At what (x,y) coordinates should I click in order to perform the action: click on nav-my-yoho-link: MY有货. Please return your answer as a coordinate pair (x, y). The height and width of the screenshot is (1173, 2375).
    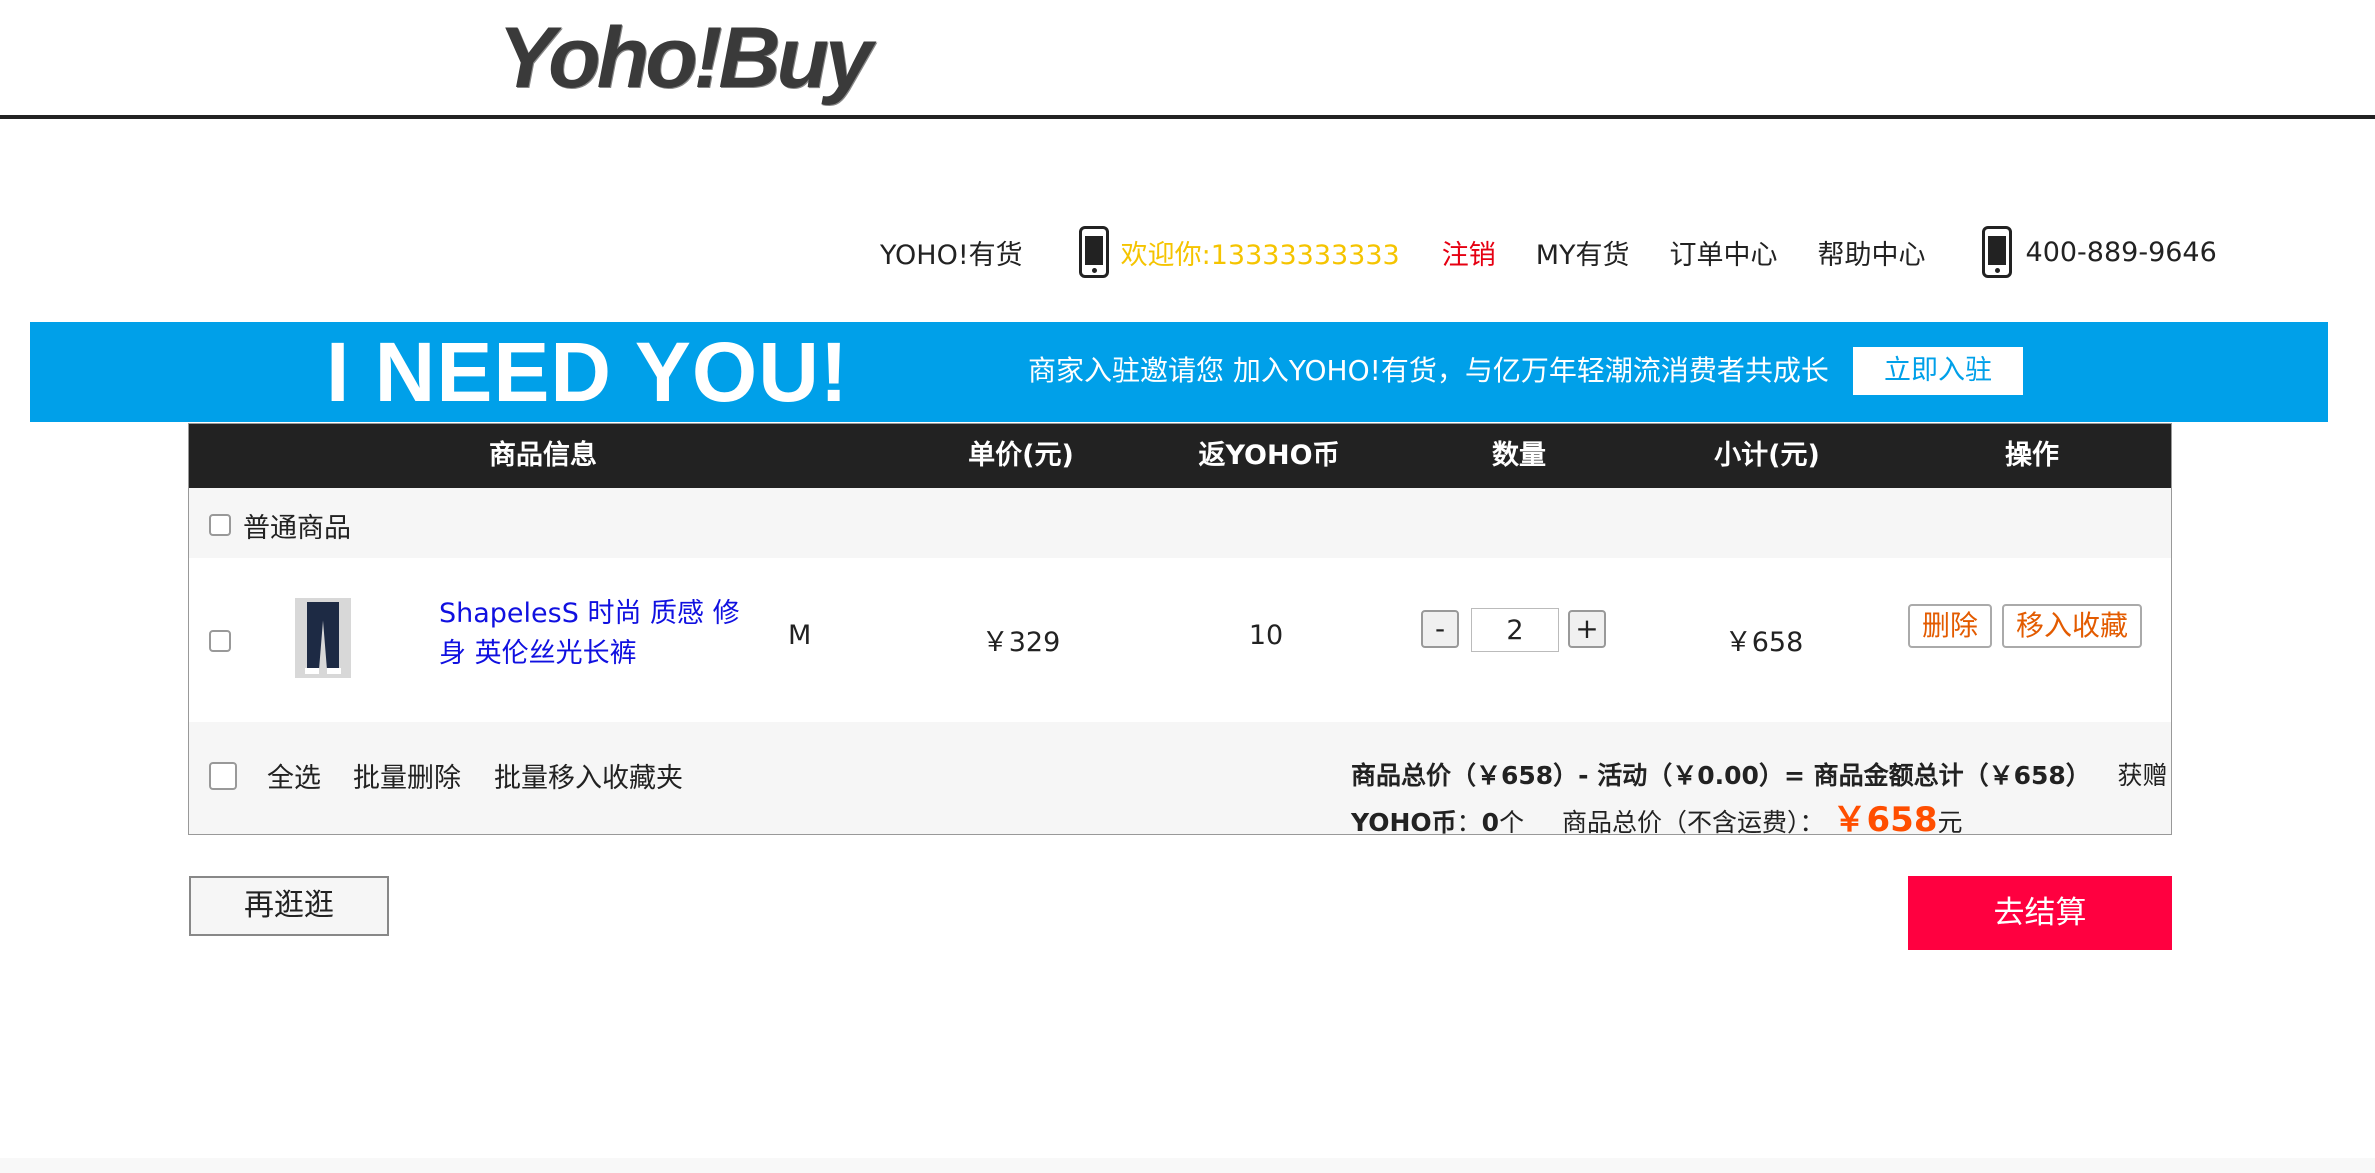
    Looking at the image, I should click on (1583, 252).